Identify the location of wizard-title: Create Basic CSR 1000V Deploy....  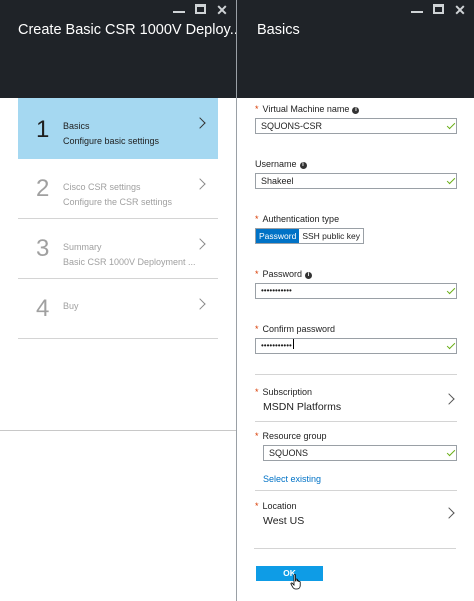
(130, 30).